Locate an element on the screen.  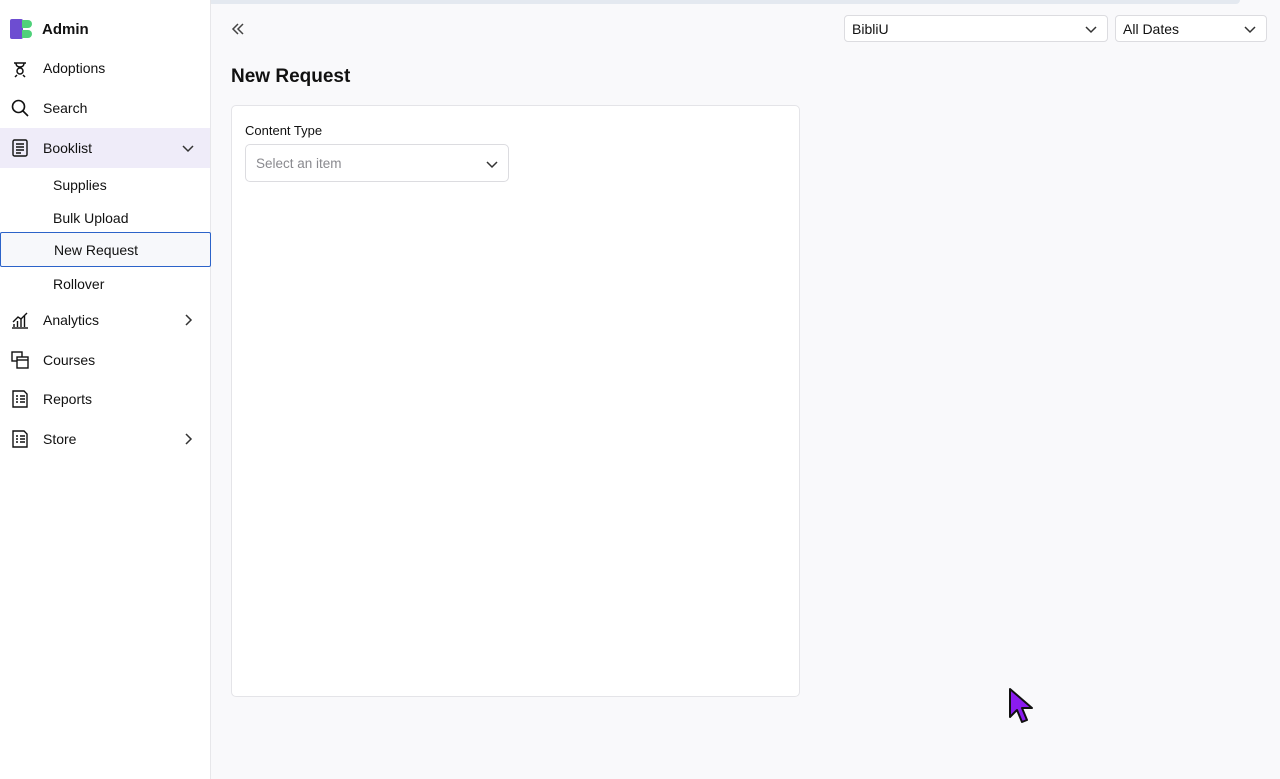
sidebar-subitem-label: New Request is located at coordinates (96, 249).